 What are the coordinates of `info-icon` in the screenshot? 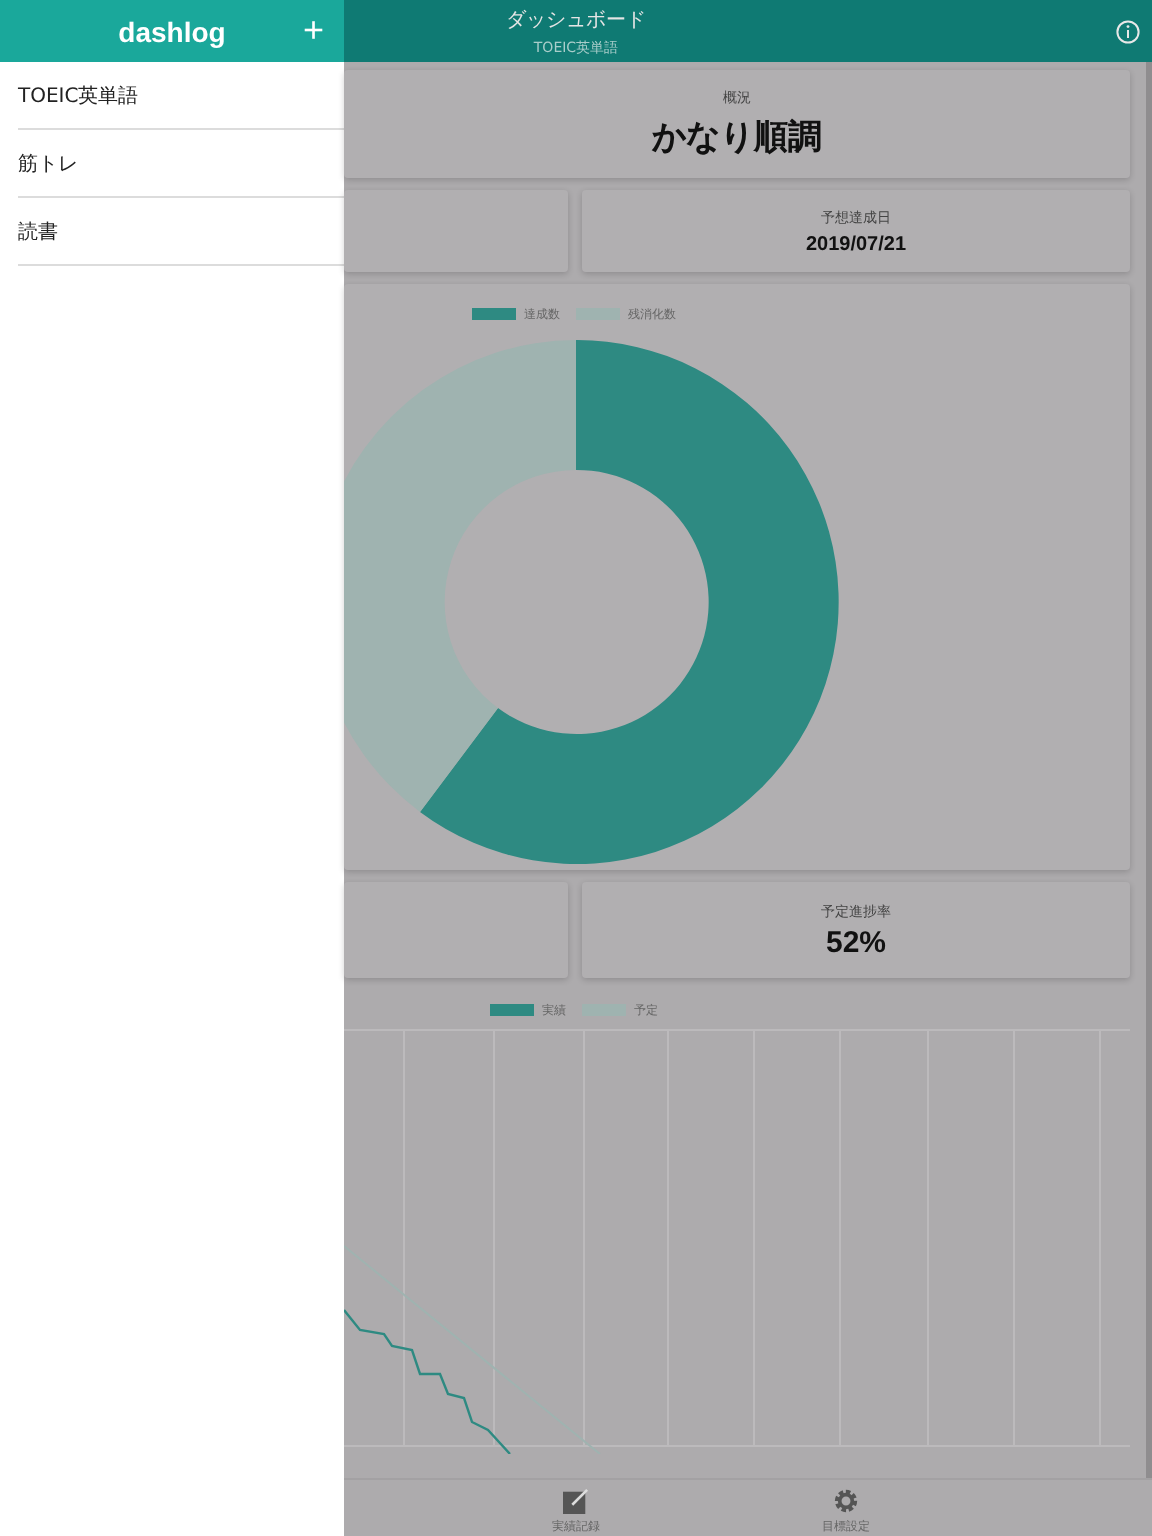 It's located at (1128, 31).